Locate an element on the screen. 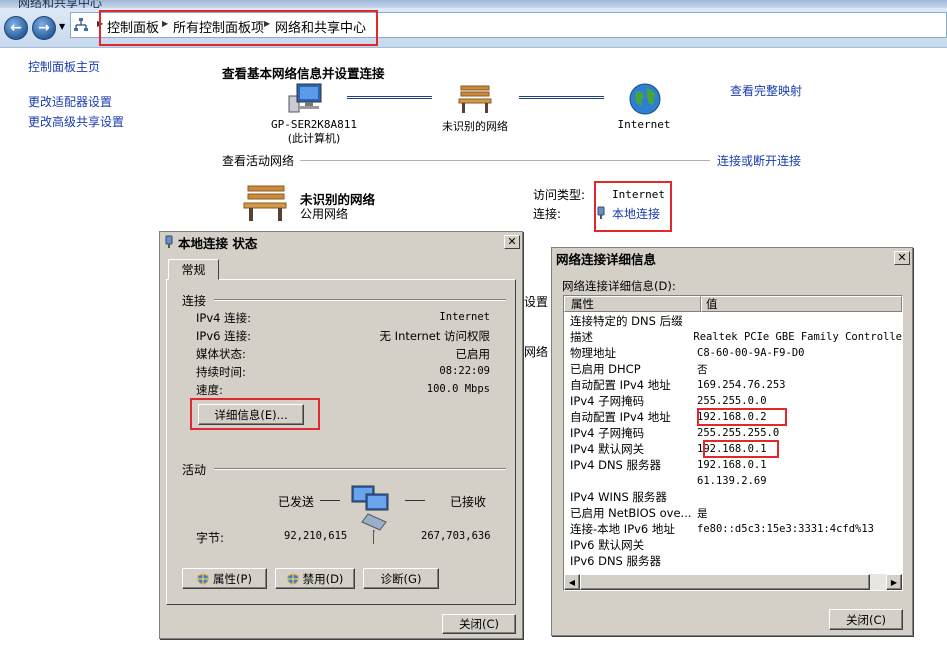  connect-disconnect-link: 连接或断开连接 is located at coordinates (759, 160).